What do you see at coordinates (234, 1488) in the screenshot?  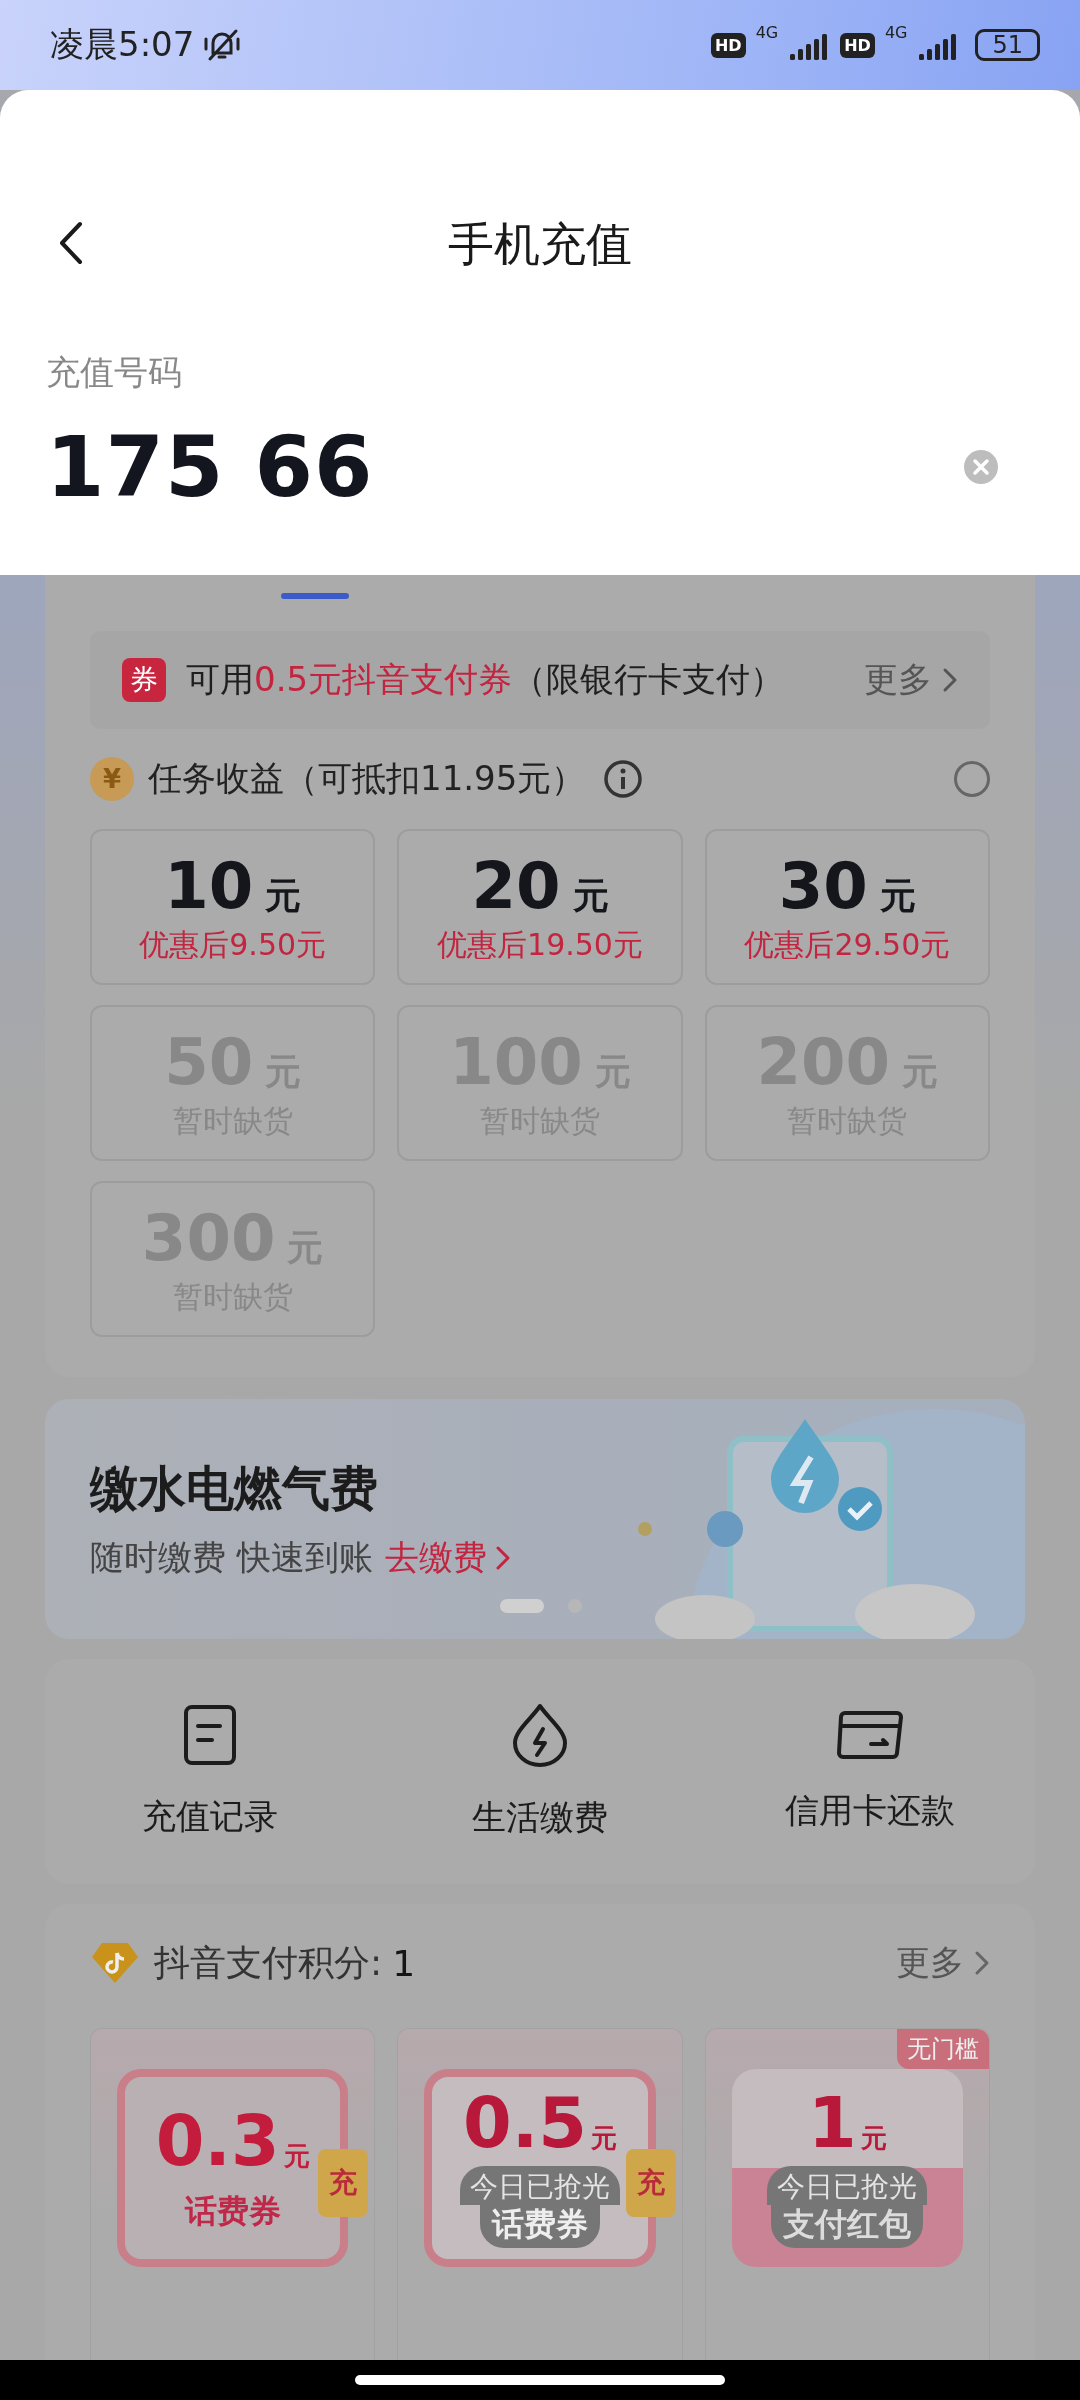 I see `banner-title: 缴水电燃气费` at bounding box center [234, 1488].